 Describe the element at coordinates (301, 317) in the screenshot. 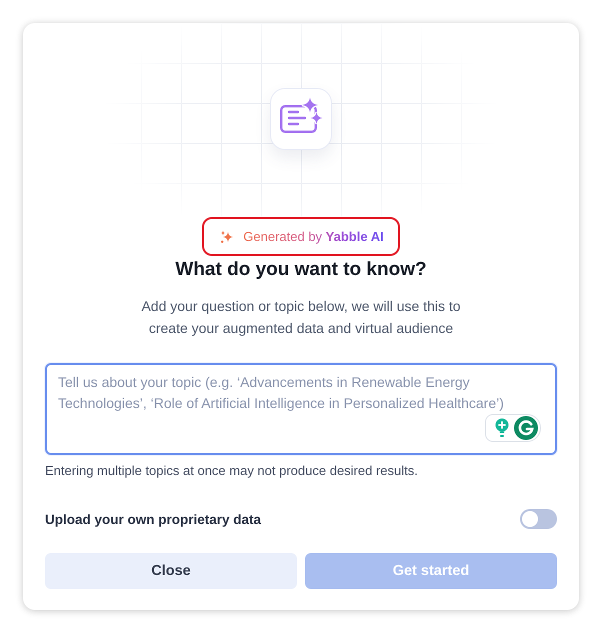

I see `dialog-subtitle: Add your question or topic below, we will use this to create your augmented data and virtual audience` at that location.